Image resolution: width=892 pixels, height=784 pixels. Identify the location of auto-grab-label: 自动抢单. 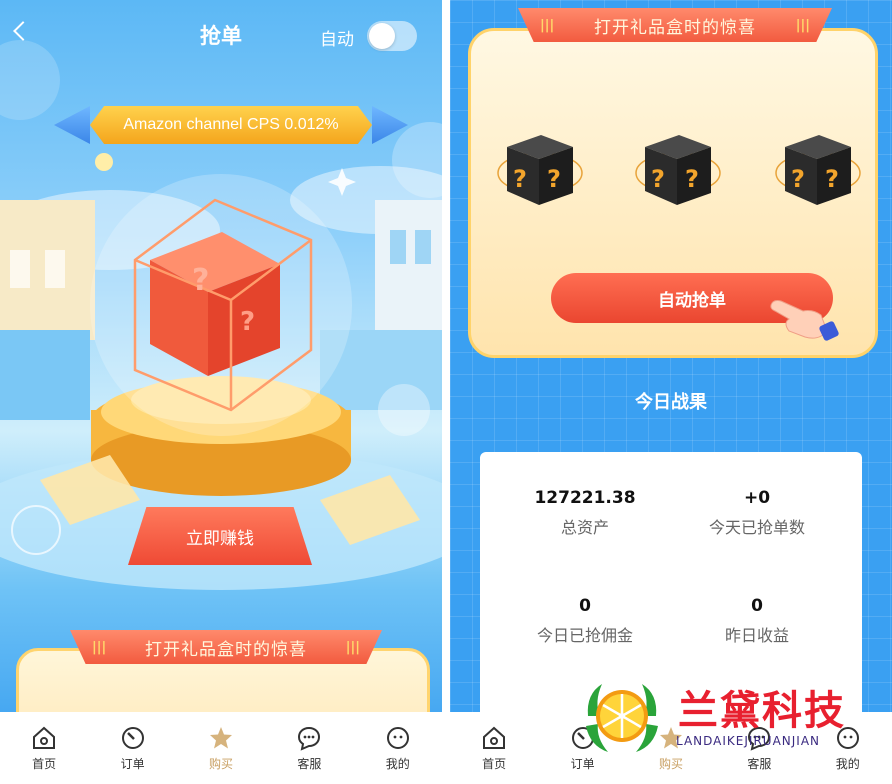
(692, 300).